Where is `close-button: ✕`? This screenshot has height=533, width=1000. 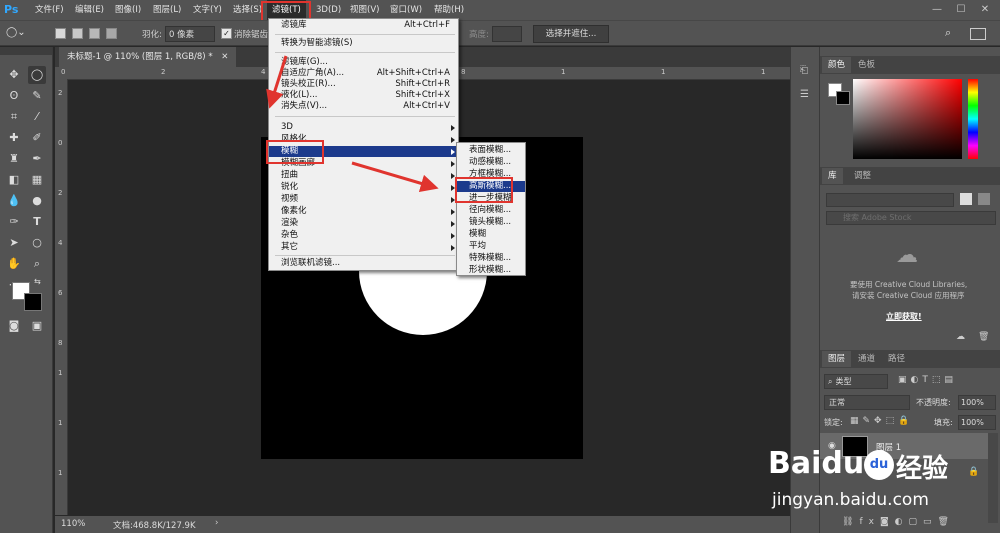
close-button: ✕ is located at coordinates (985, 10).